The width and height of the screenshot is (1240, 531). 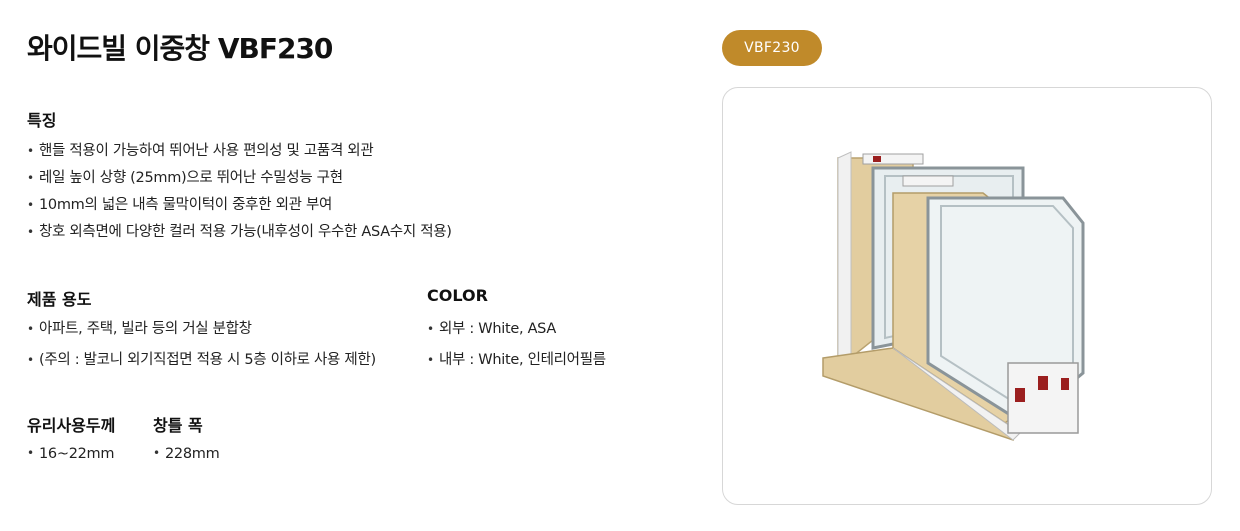 I want to click on frame-width-title: 창틀 폭, so click(x=178, y=425).